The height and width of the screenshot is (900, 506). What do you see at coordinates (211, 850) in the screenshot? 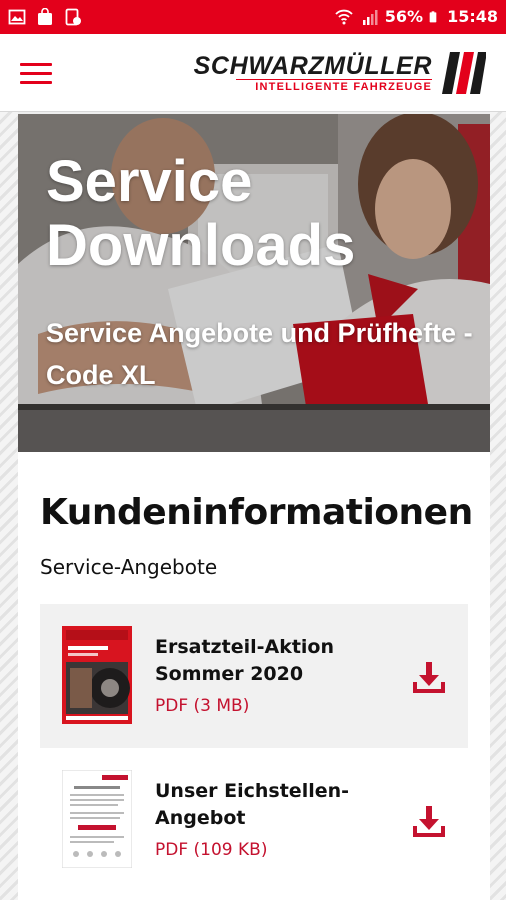
I see `download-file-info: PDF (109 KB)` at bounding box center [211, 850].